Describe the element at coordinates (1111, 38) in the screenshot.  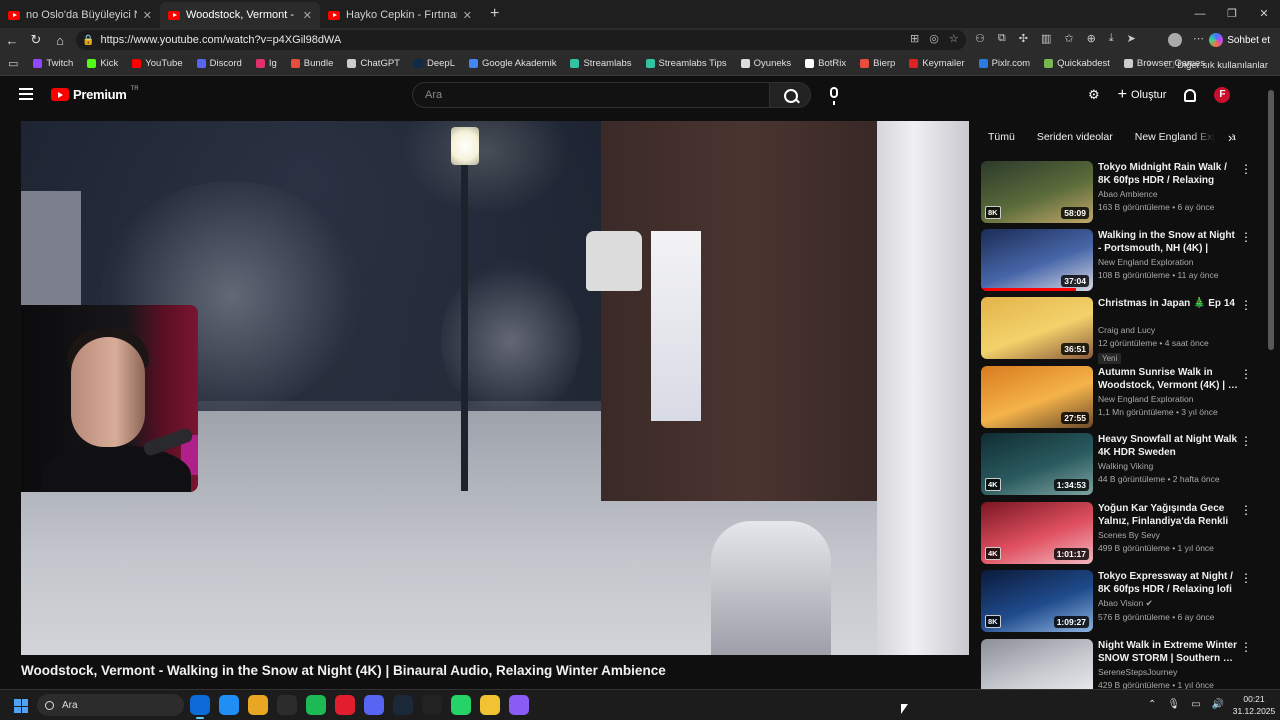
I see `download-icon: ⤓` at that location.